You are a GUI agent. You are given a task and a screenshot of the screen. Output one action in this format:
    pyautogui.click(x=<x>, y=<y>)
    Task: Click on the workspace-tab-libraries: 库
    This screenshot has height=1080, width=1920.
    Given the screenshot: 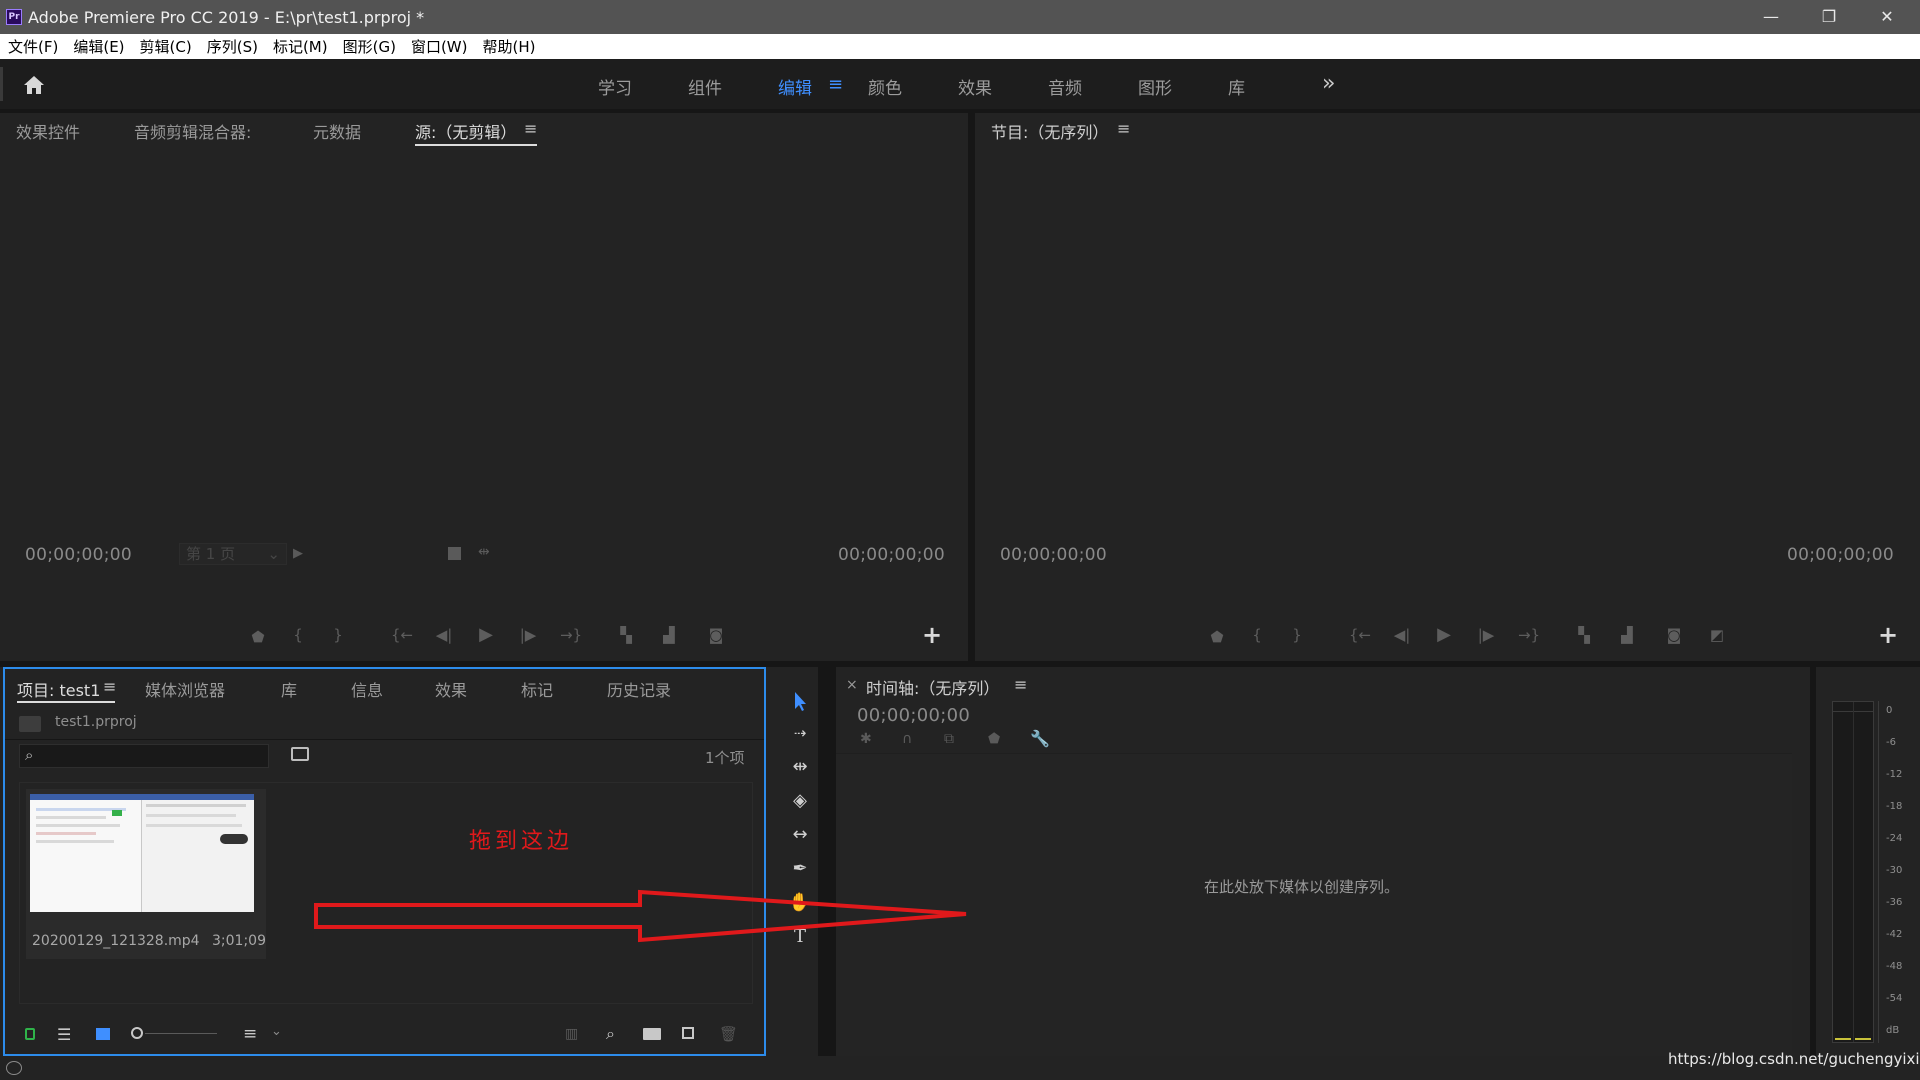 What is the action you would take?
    pyautogui.click(x=1236, y=86)
    